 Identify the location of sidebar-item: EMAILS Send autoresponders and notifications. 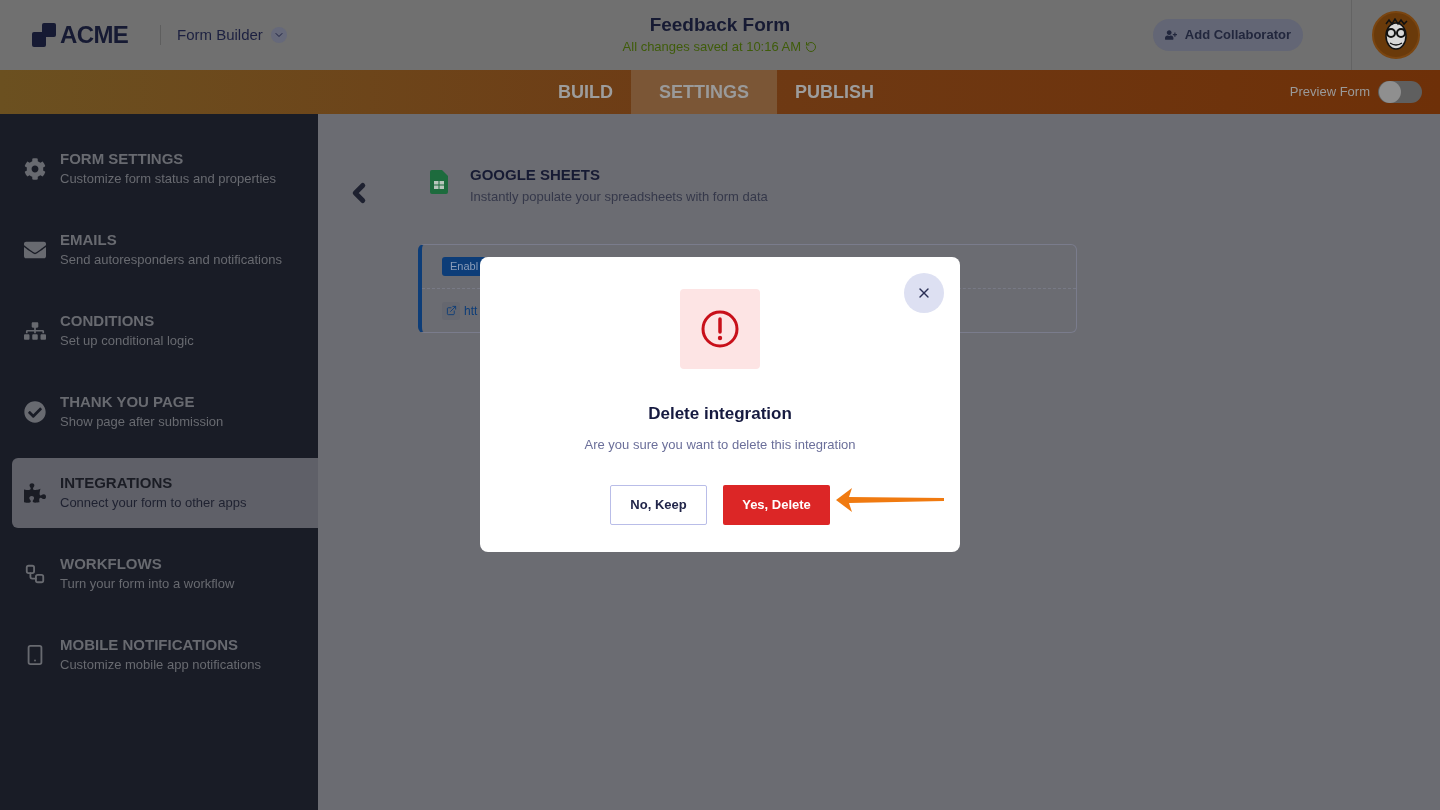
(165, 250).